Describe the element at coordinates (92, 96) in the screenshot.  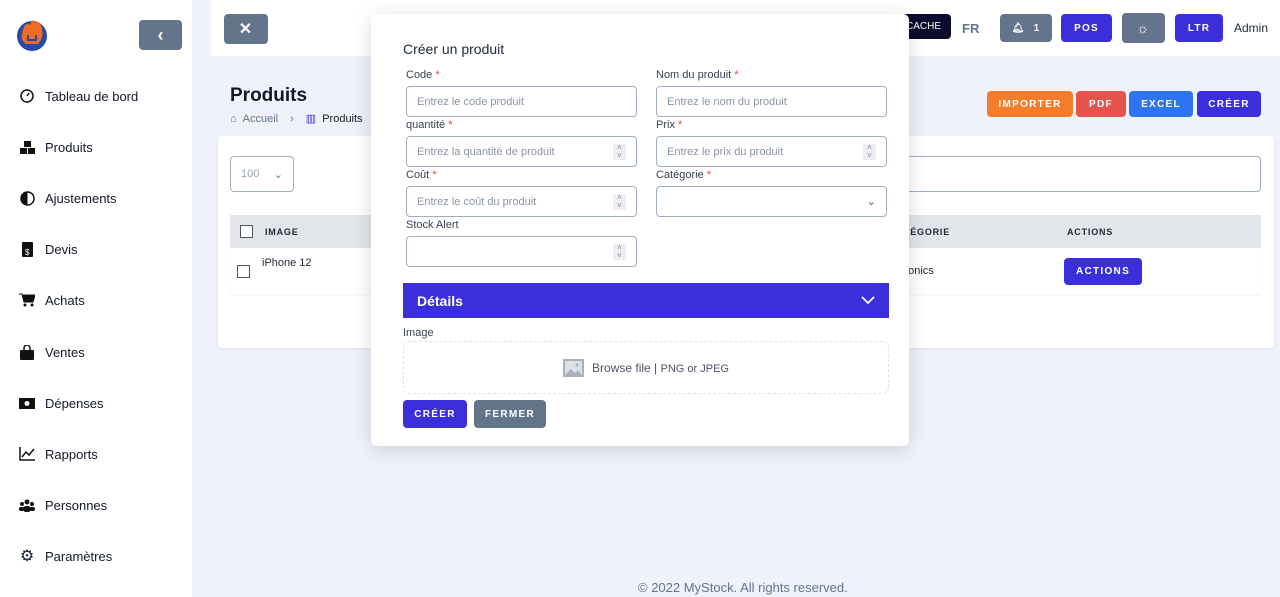
I see `sidebar-item-label: Tableau de bord` at that location.